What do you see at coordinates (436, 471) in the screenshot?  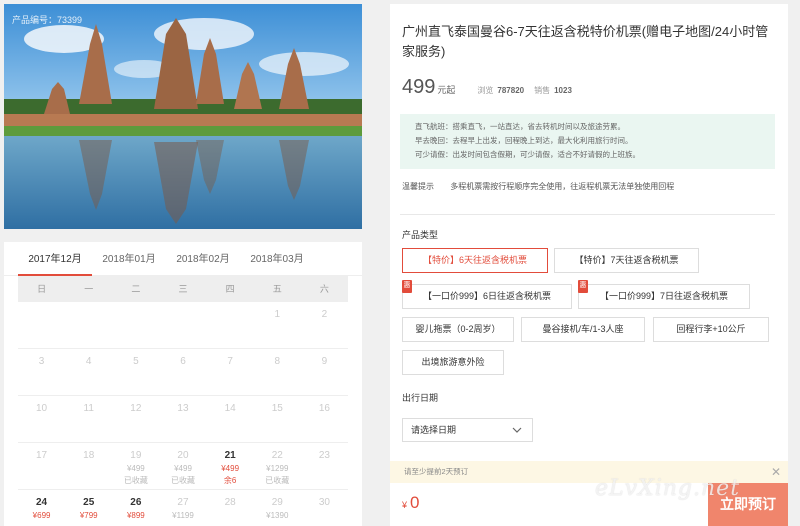 I see `notice-text: 请至少提前2天预订` at bounding box center [436, 471].